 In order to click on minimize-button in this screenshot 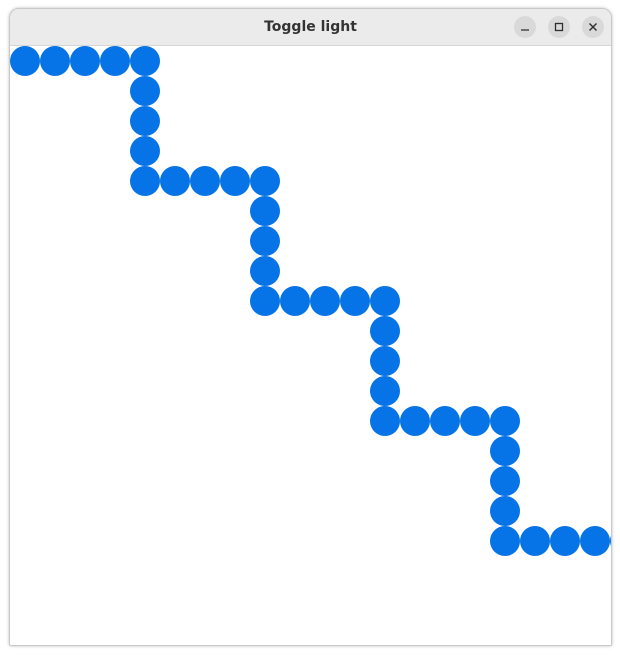, I will do `click(525, 27)`.